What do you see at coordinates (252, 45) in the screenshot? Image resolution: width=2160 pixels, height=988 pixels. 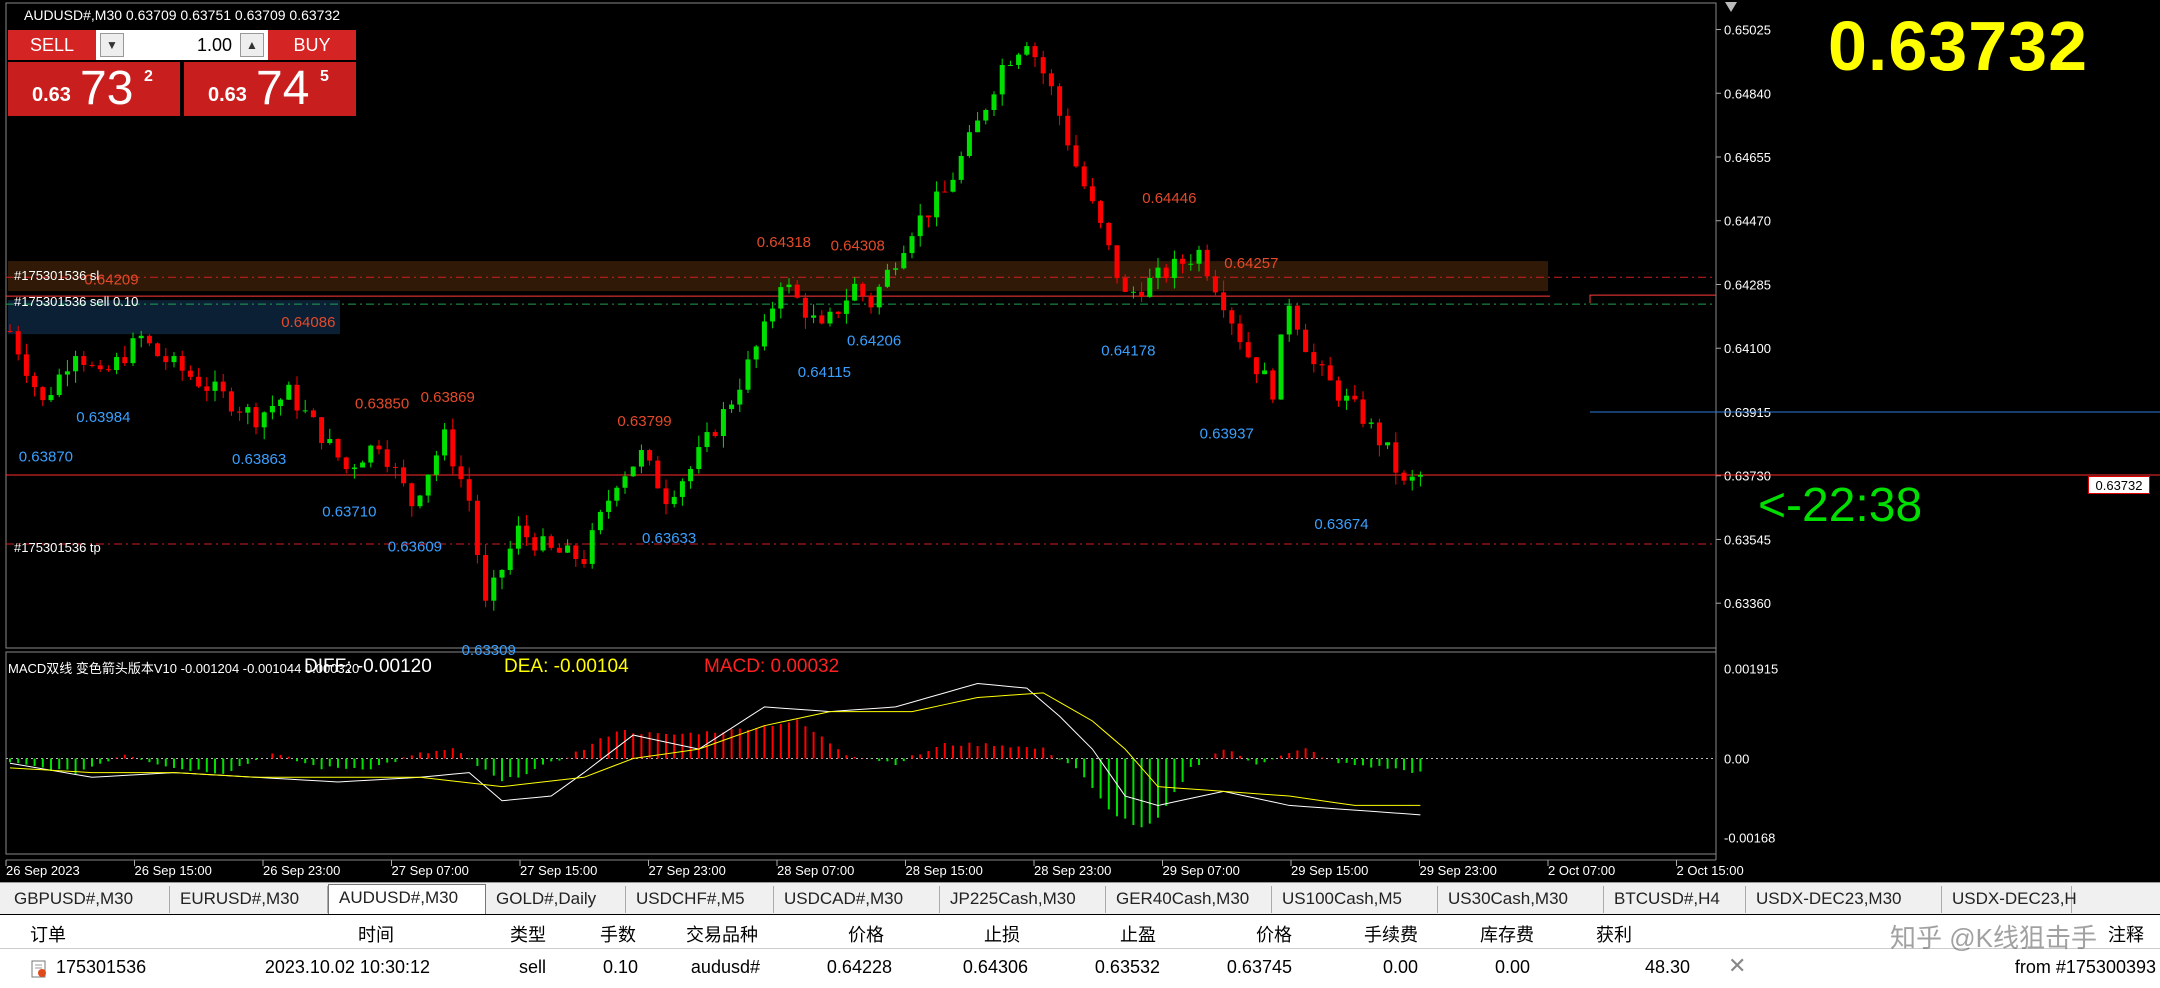 I see `lot-increase-icon: ▲` at bounding box center [252, 45].